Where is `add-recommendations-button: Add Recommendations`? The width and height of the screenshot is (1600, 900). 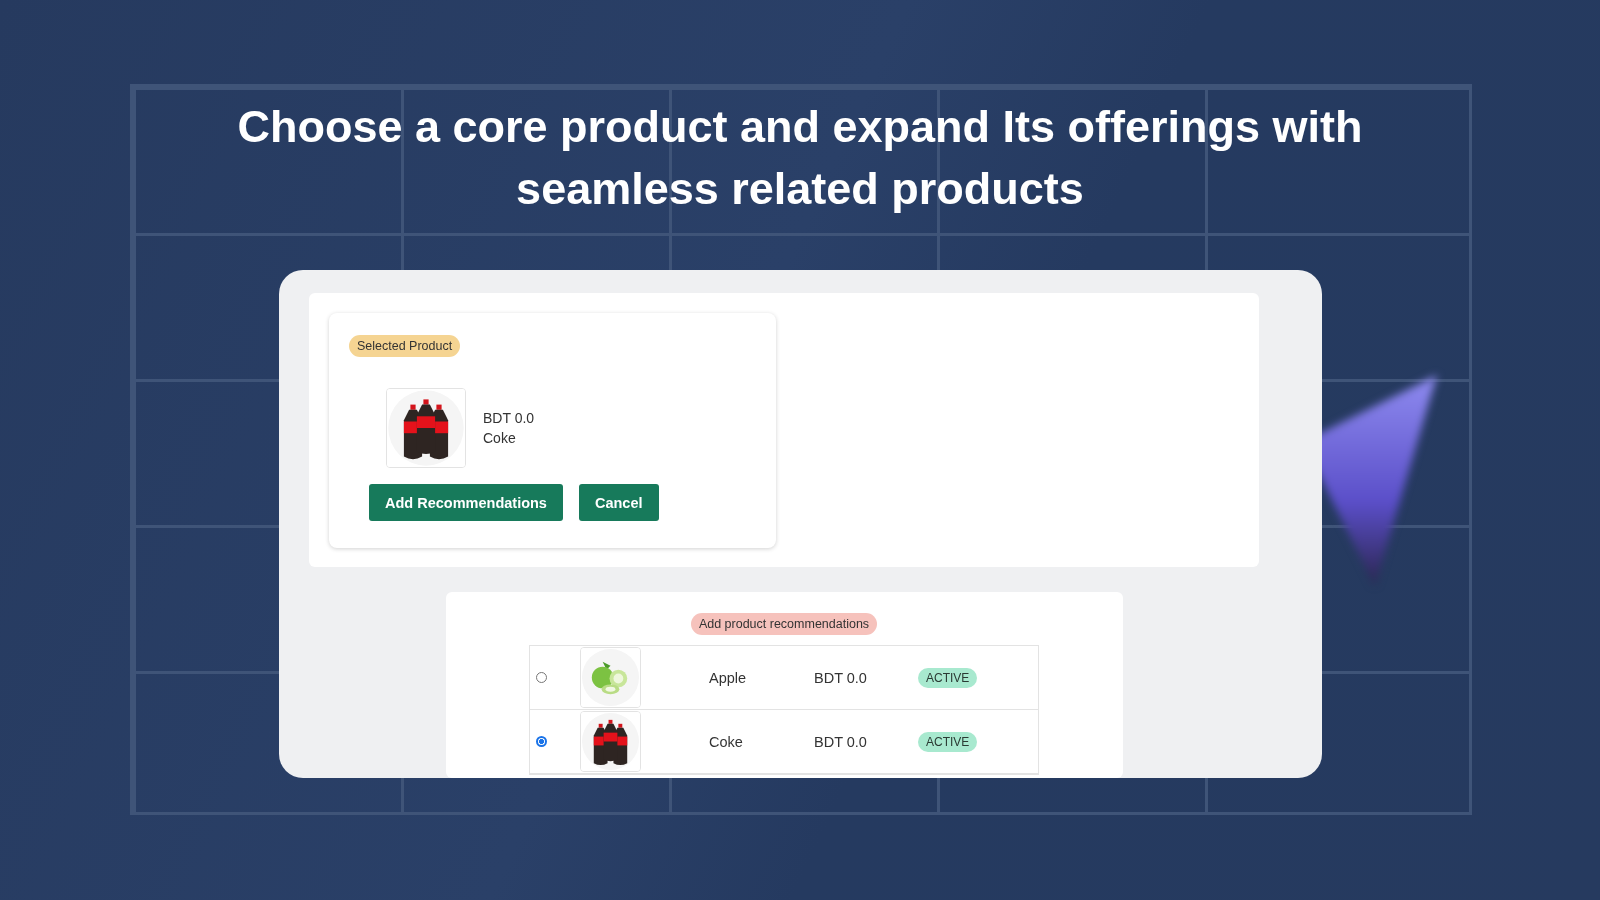 add-recommendations-button: Add Recommendations is located at coordinates (466, 502).